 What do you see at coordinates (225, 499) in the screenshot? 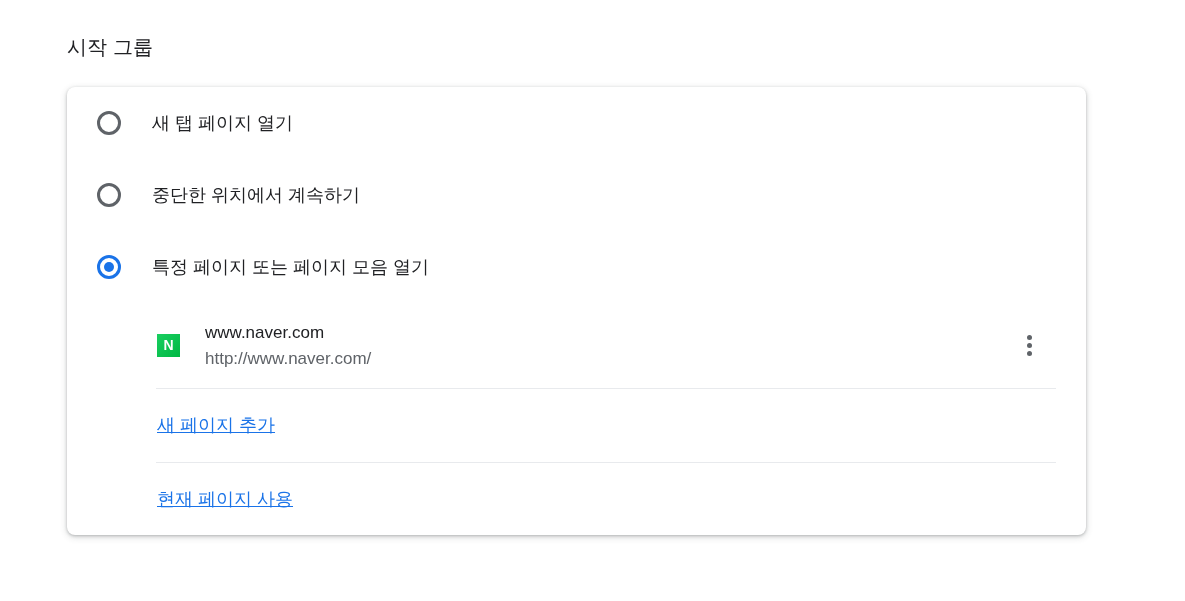
I see `use-current-pages-link: 현재 페이지 사용` at bounding box center [225, 499].